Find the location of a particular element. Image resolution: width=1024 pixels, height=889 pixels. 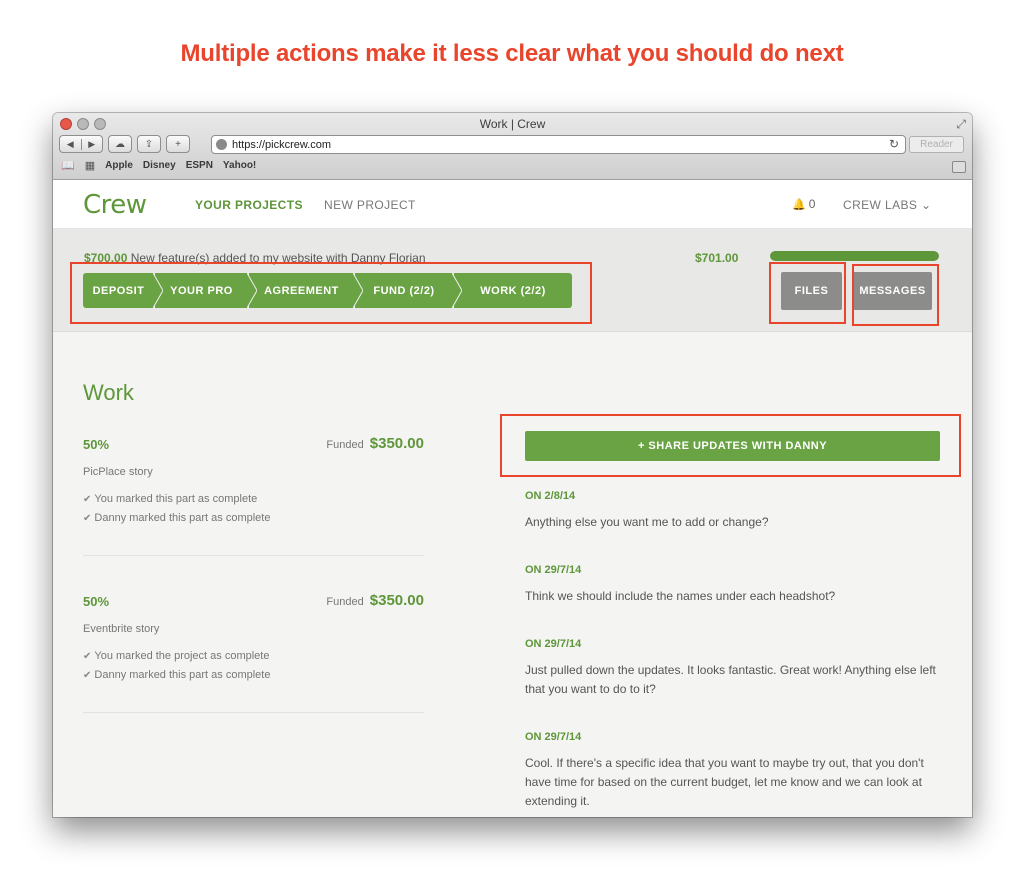

url-text: https://pickcrew.com is located at coordinates (282, 144).